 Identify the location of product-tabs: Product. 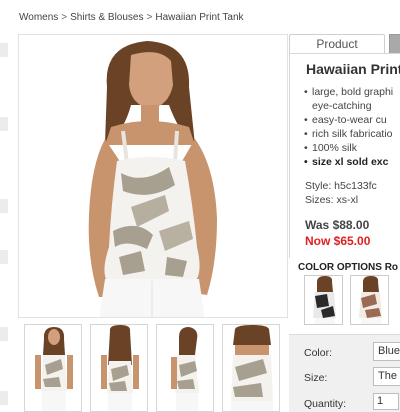
(344, 44).